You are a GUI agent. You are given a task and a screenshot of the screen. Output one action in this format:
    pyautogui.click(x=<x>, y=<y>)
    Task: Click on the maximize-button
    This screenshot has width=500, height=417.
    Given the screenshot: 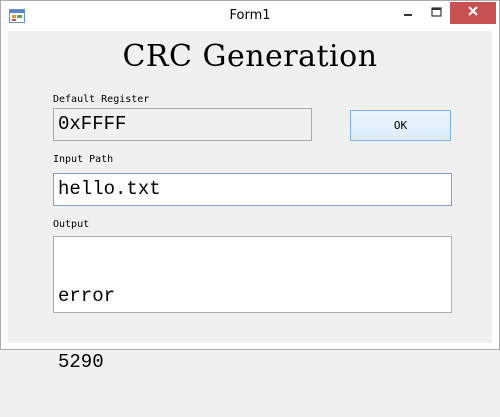 What is the action you would take?
    pyautogui.click(x=436, y=13)
    